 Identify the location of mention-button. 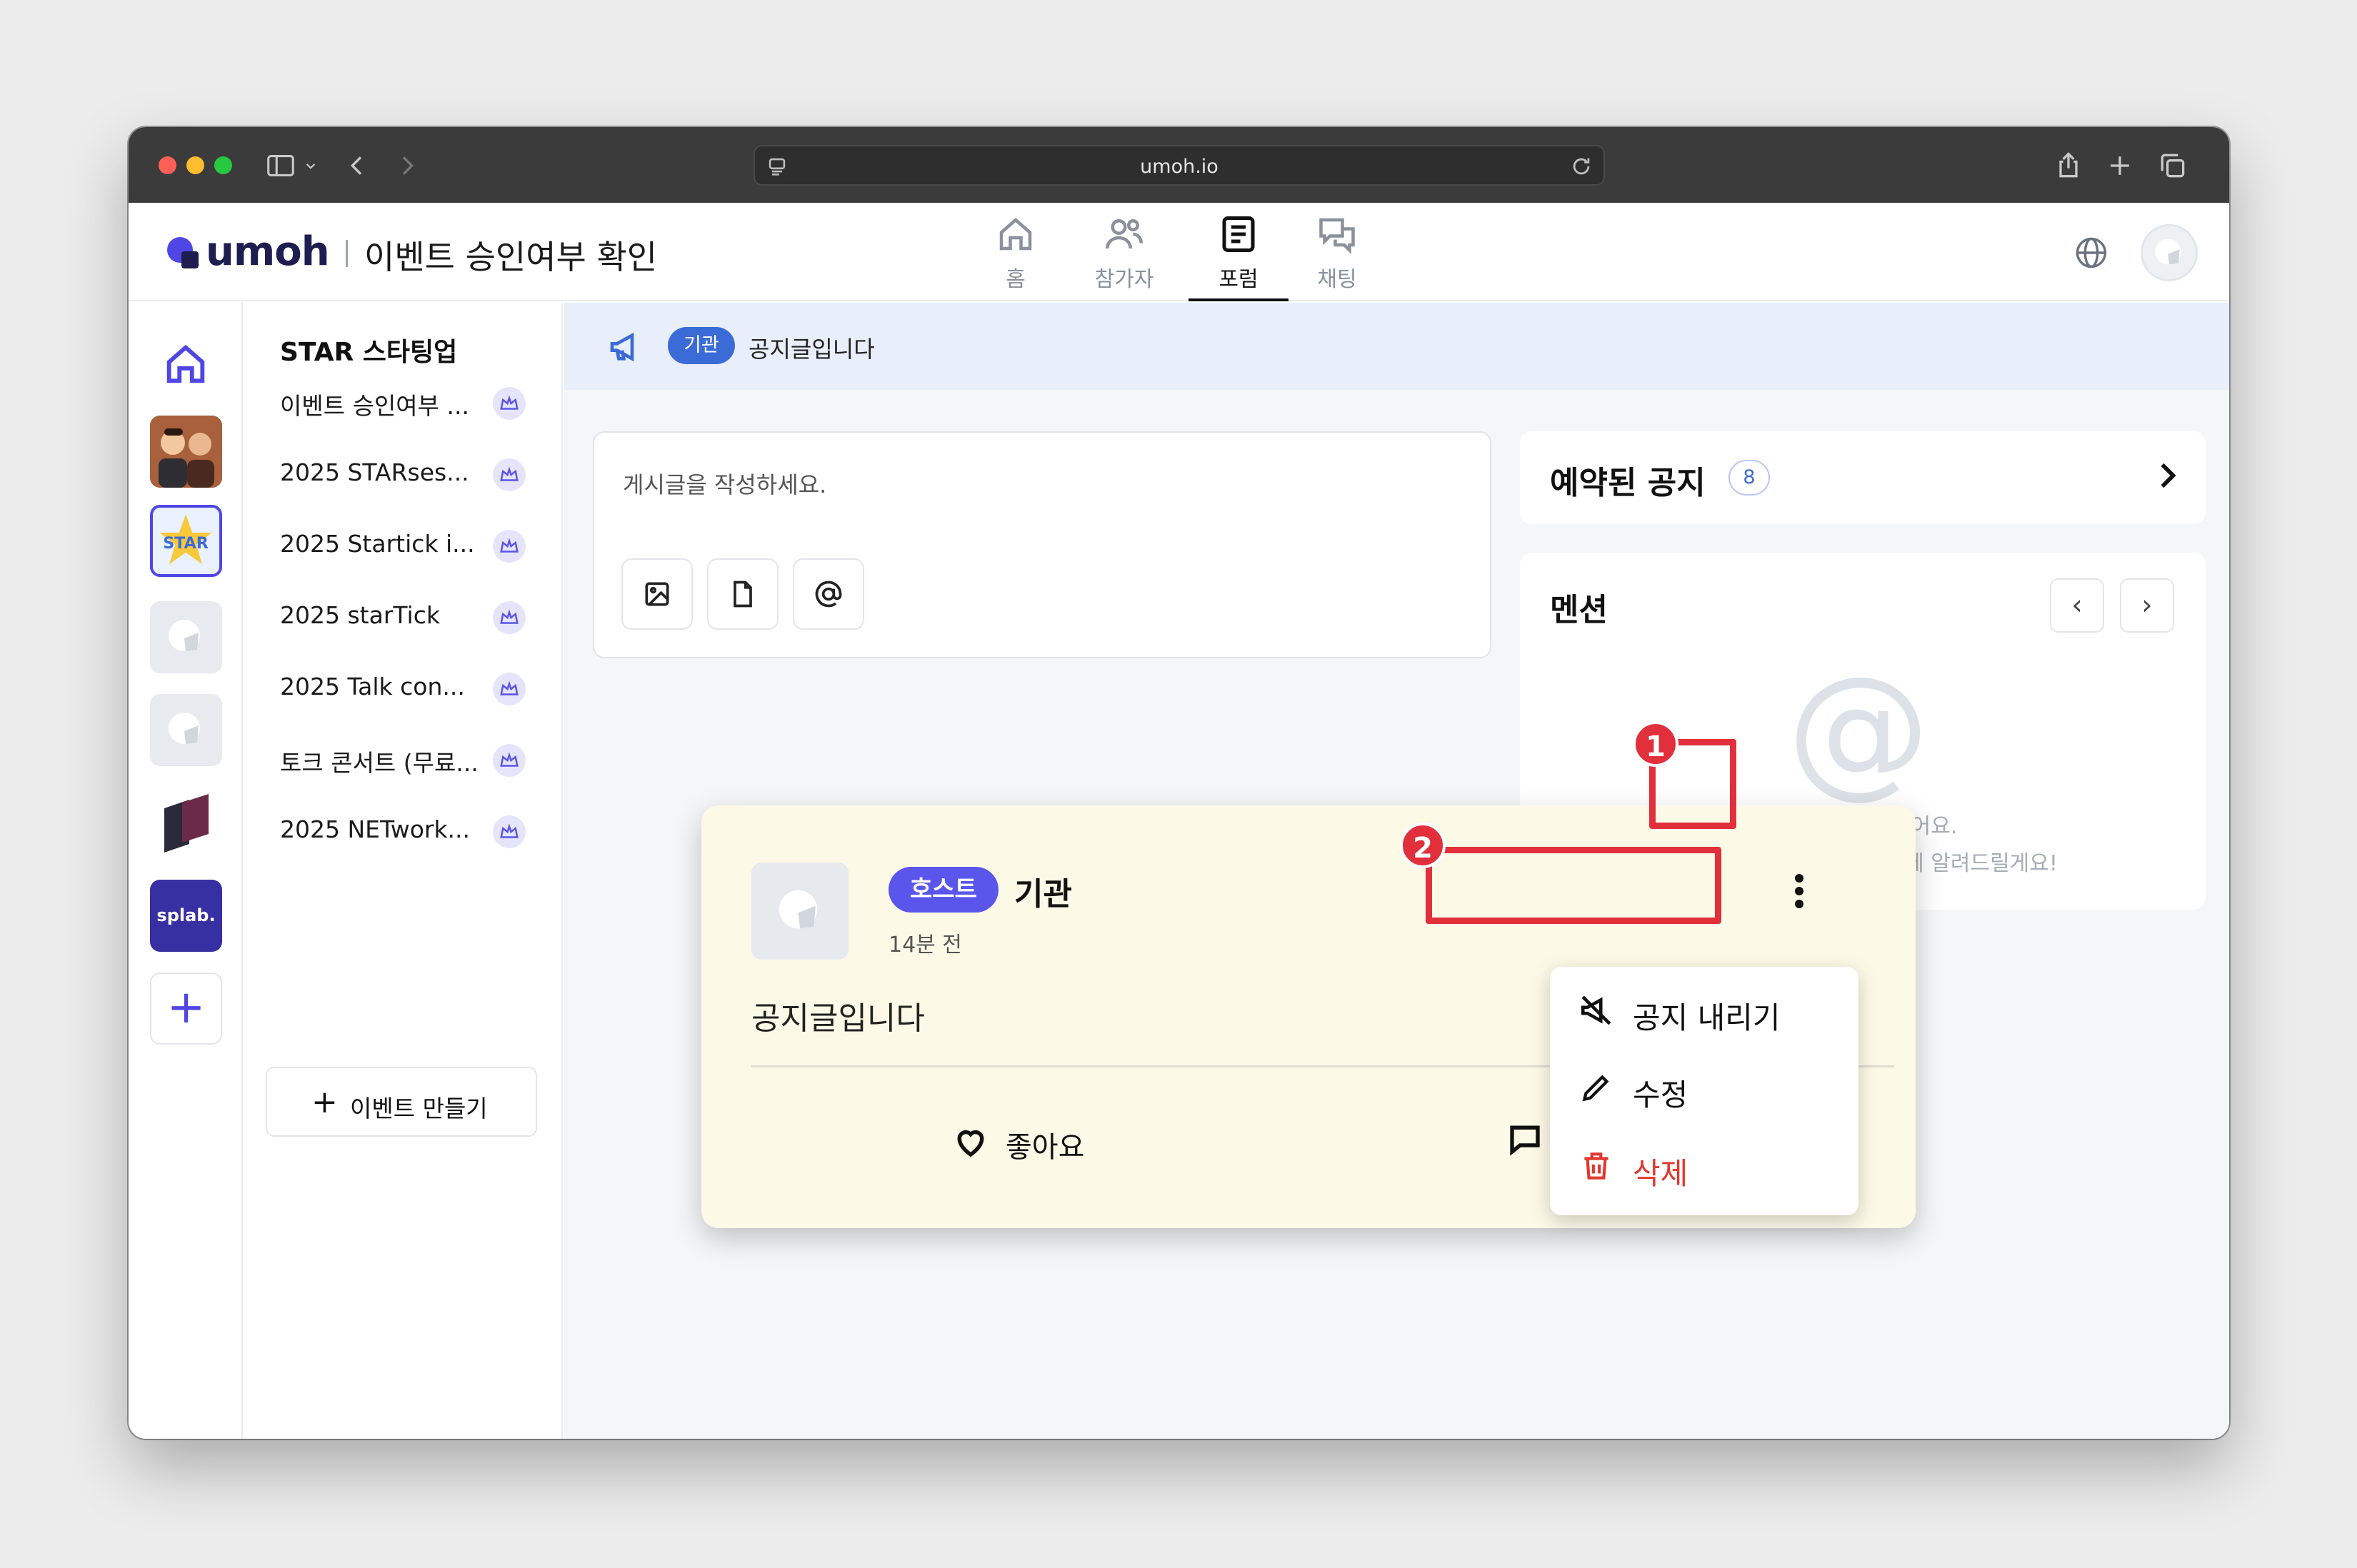
(828, 594).